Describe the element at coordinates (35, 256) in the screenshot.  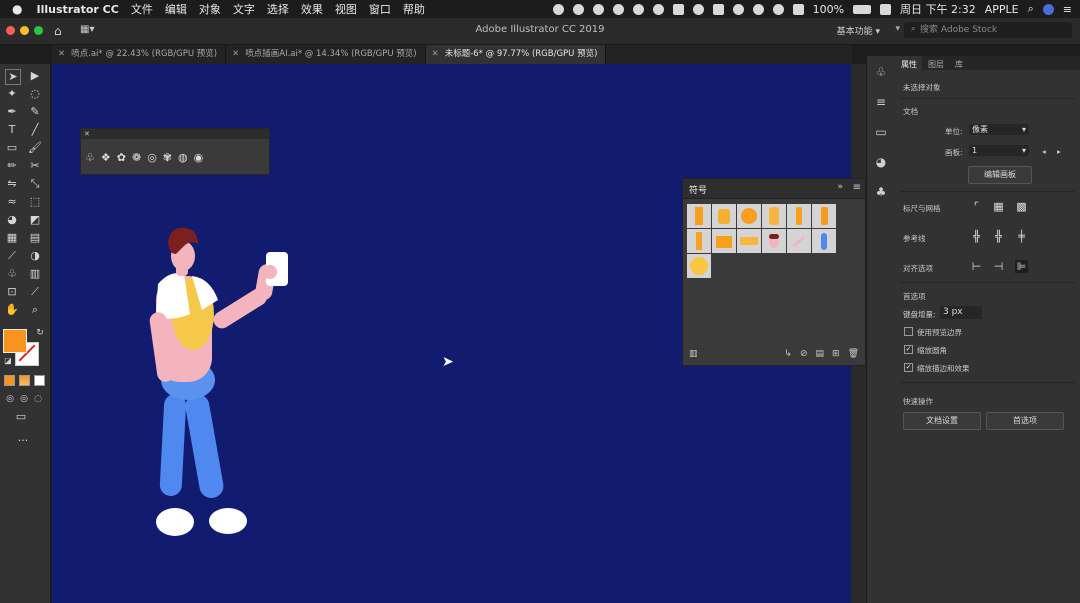
I see `blend-tool-icon: ◑` at that location.